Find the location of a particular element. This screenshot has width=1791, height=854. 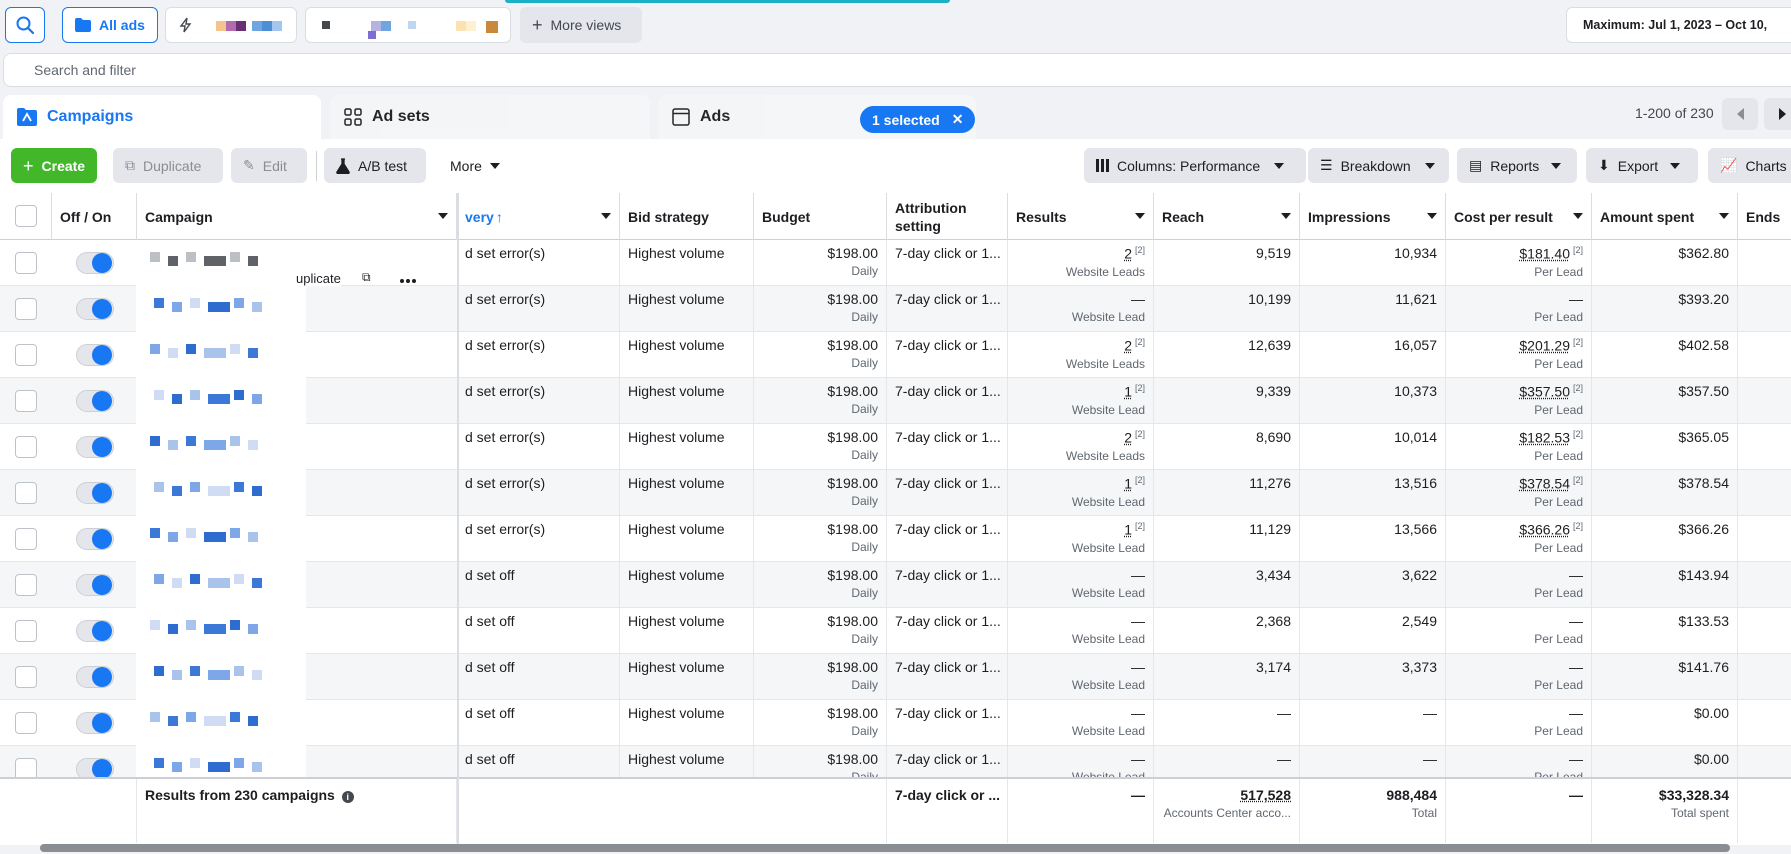

search-input: Search and filter is located at coordinates (85, 70).